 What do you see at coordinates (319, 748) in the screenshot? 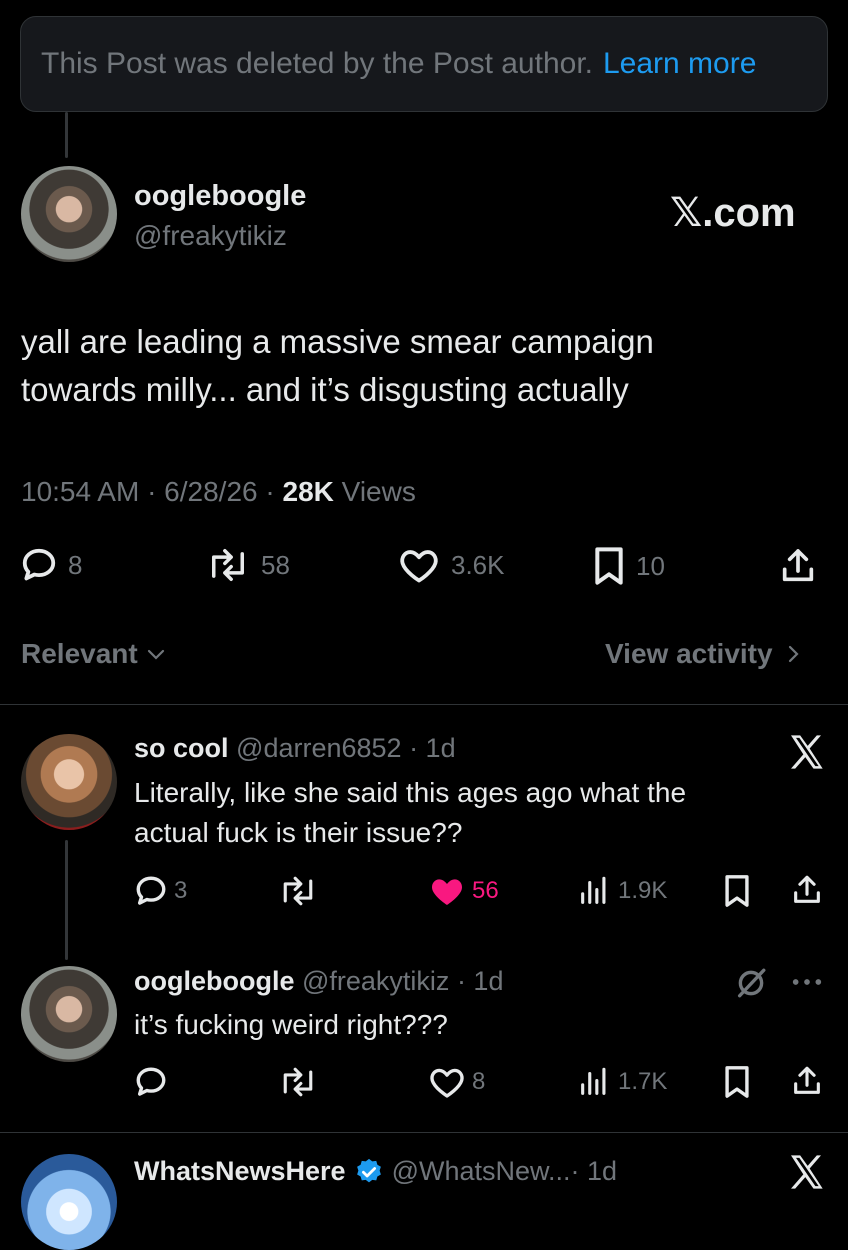
I see `reply-author-handle: @darren6852` at bounding box center [319, 748].